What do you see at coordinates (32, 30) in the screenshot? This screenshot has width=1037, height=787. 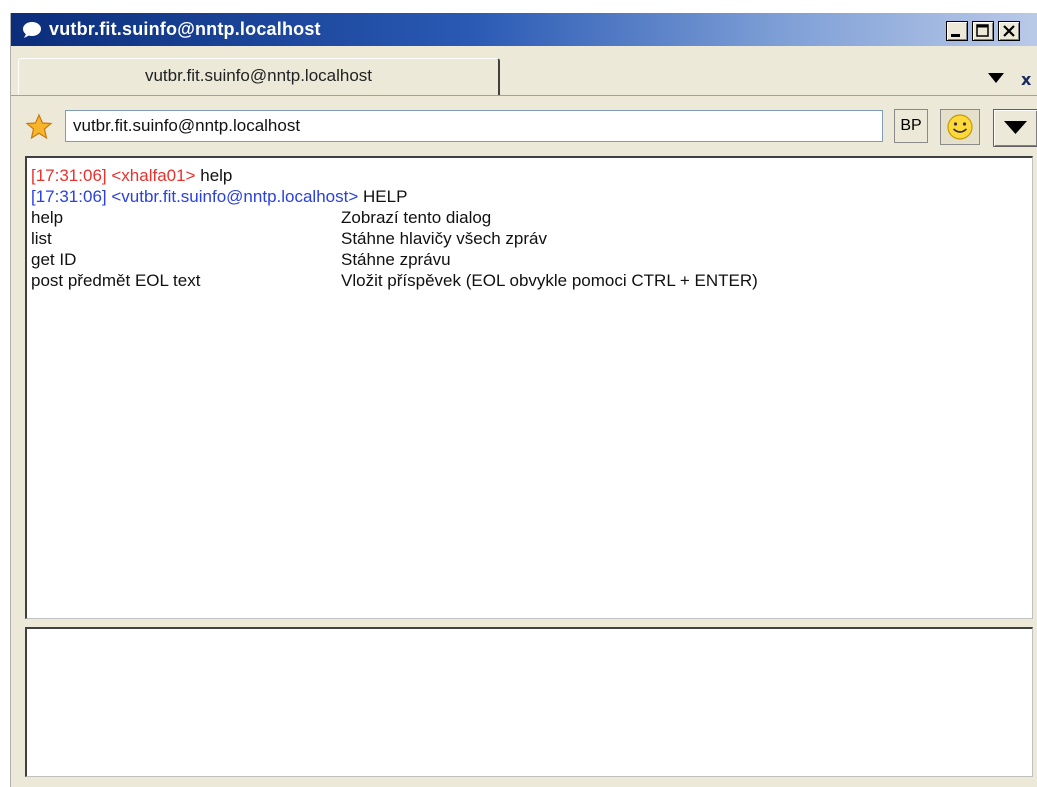 I see `speech-bubble-icon` at bounding box center [32, 30].